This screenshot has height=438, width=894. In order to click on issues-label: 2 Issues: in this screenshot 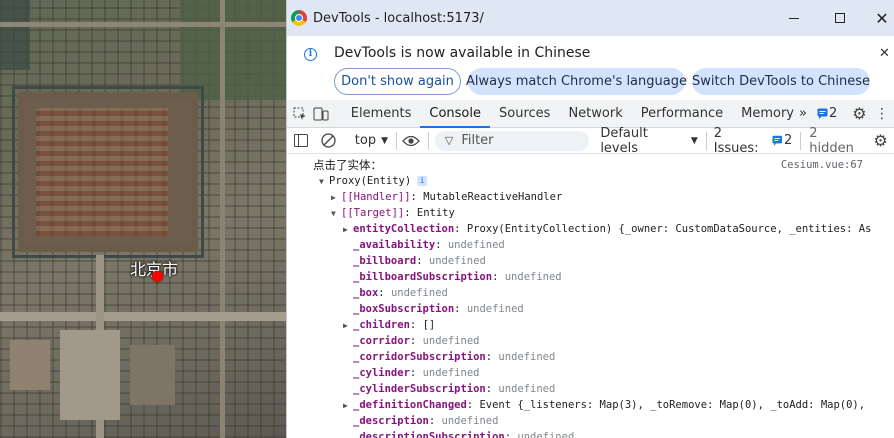, I will do `click(736, 140)`.